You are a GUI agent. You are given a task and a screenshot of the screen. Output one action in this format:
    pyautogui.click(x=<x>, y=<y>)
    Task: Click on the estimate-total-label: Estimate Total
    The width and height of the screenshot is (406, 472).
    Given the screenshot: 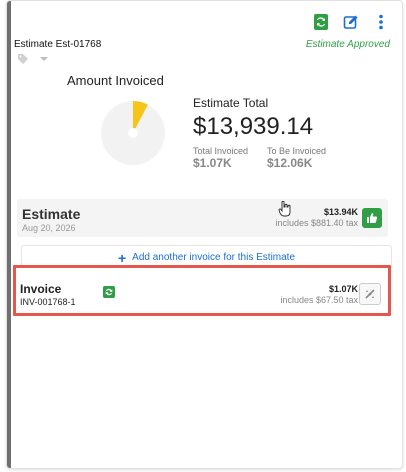 What is the action you would take?
    pyautogui.click(x=231, y=103)
    